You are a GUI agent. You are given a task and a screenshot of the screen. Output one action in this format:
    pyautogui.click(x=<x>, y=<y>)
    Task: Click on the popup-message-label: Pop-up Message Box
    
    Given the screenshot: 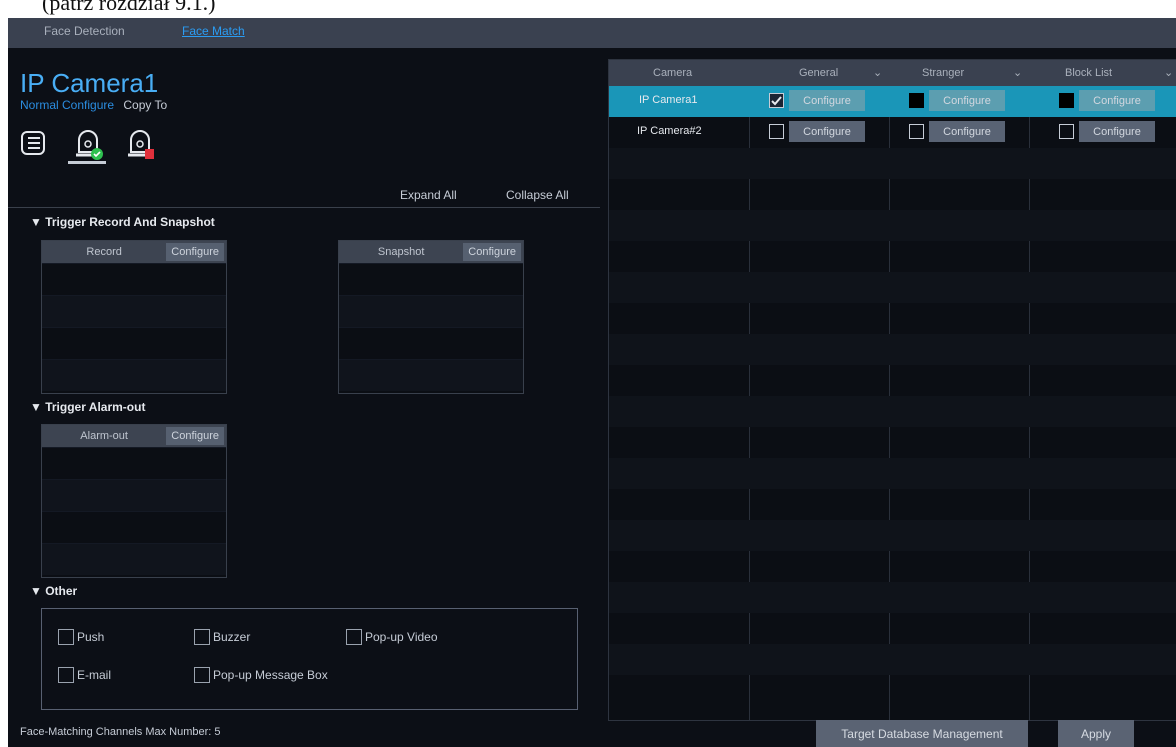 What is the action you would take?
    pyautogui.click(x=270, y=675)
    